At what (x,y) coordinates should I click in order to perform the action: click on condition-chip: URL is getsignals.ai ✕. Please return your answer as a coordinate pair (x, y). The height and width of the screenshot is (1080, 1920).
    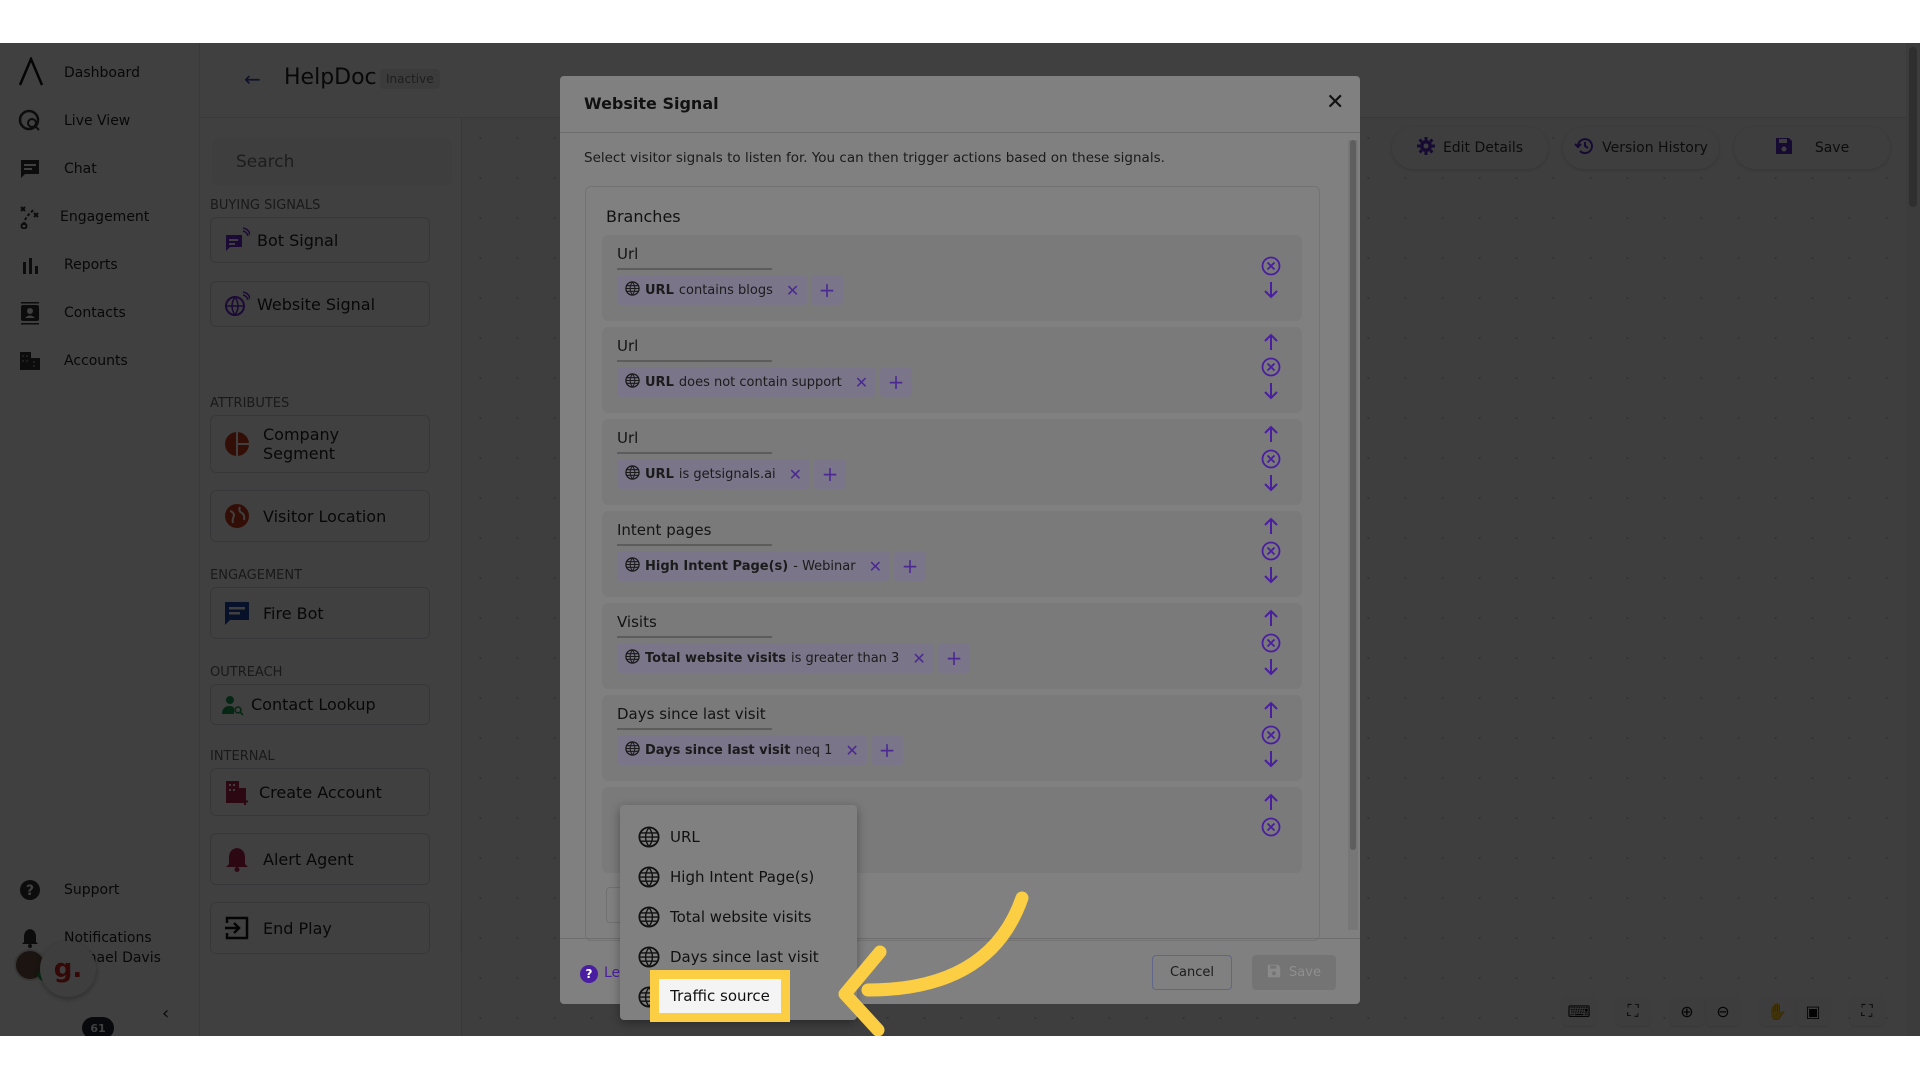
    Looking at the image, I should click on (714, 474).